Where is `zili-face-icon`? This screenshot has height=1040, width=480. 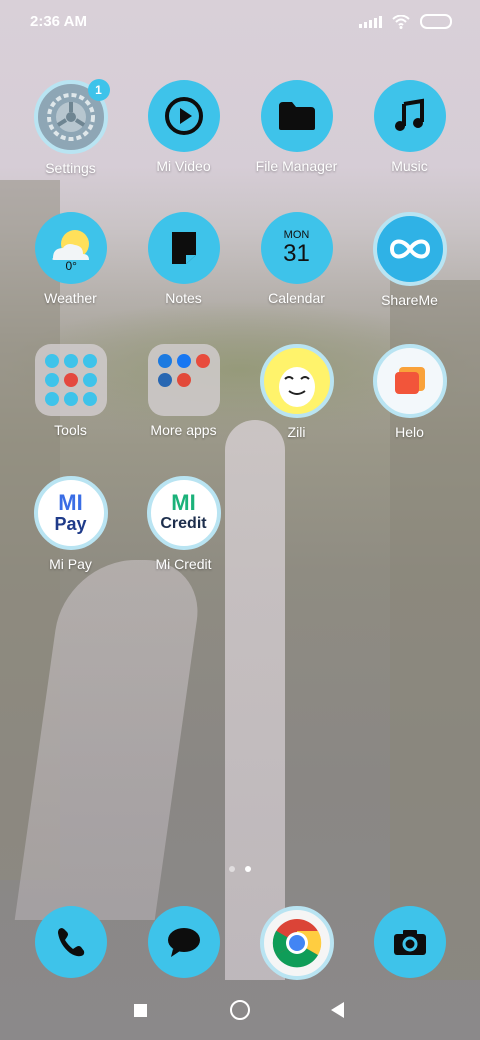 zili-face-icon is located at coordinates (296, 381).